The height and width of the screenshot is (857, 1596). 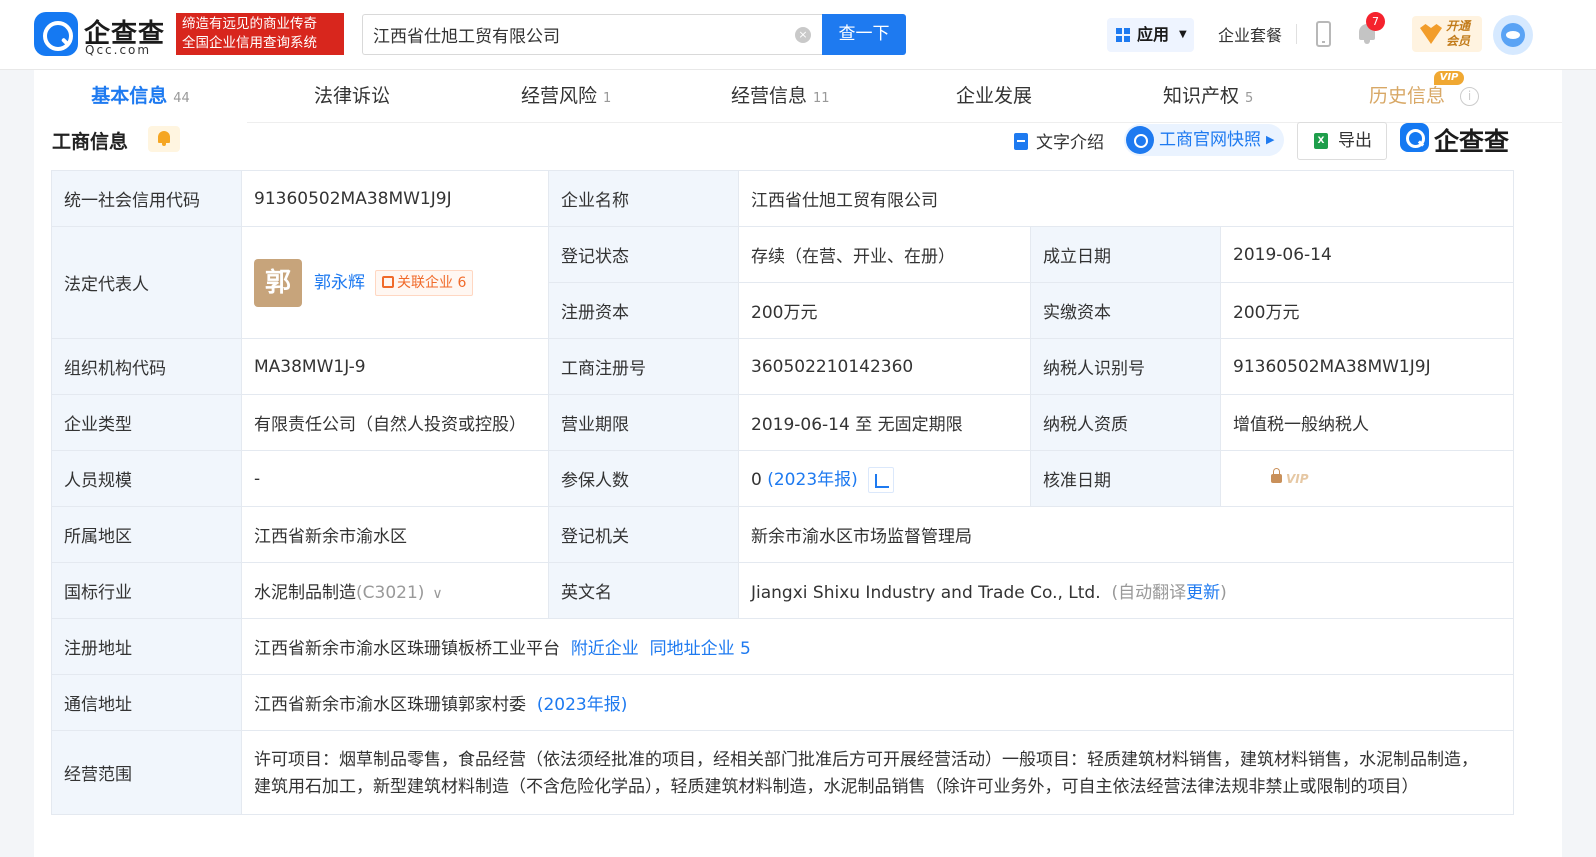 I want to click on reg-capital-value: 200万元, so click(x=884, y=310).